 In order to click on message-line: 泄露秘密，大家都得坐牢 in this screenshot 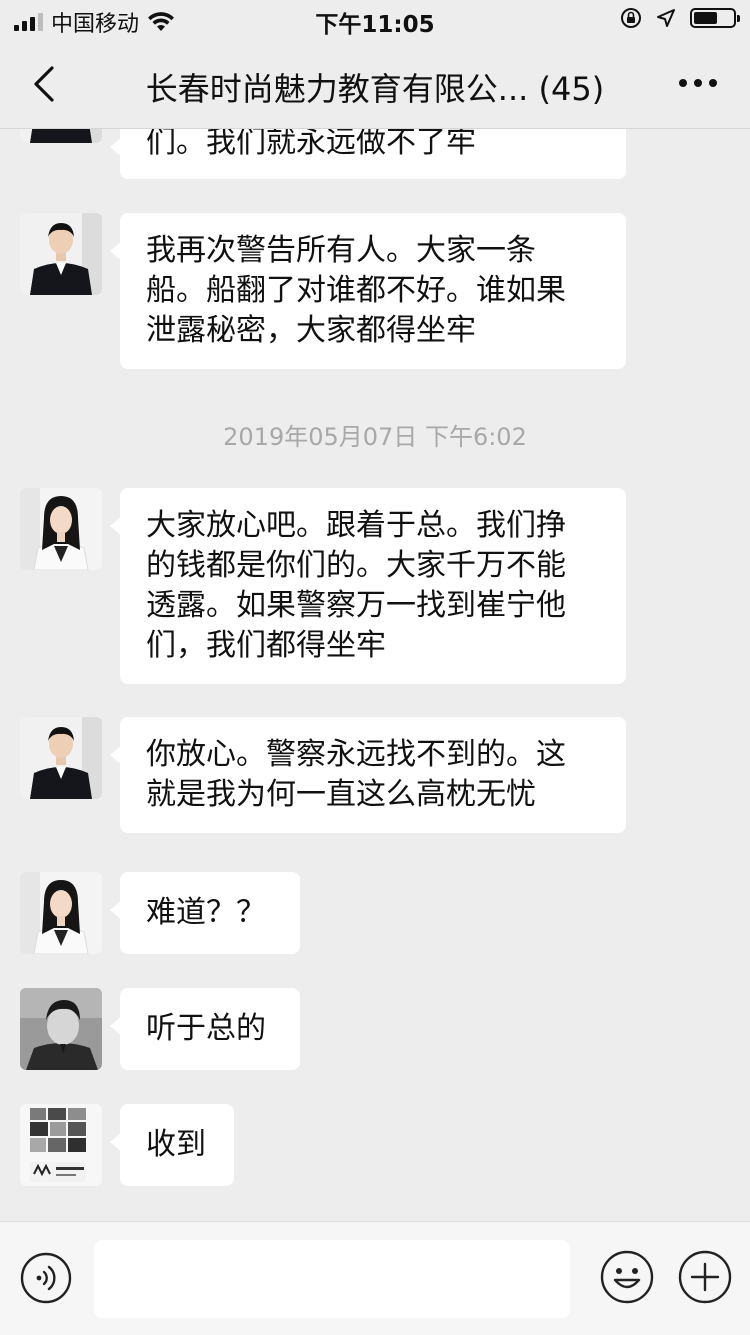, I will do `click(311, 330)`.